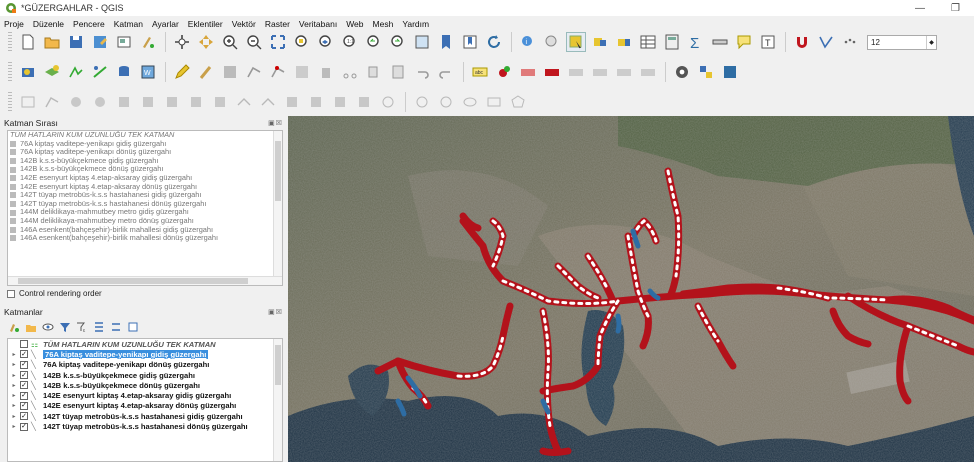  Describe the element at coordinates (28, 102) in the screenshot. I see `advanced-digitize-button` at that location.